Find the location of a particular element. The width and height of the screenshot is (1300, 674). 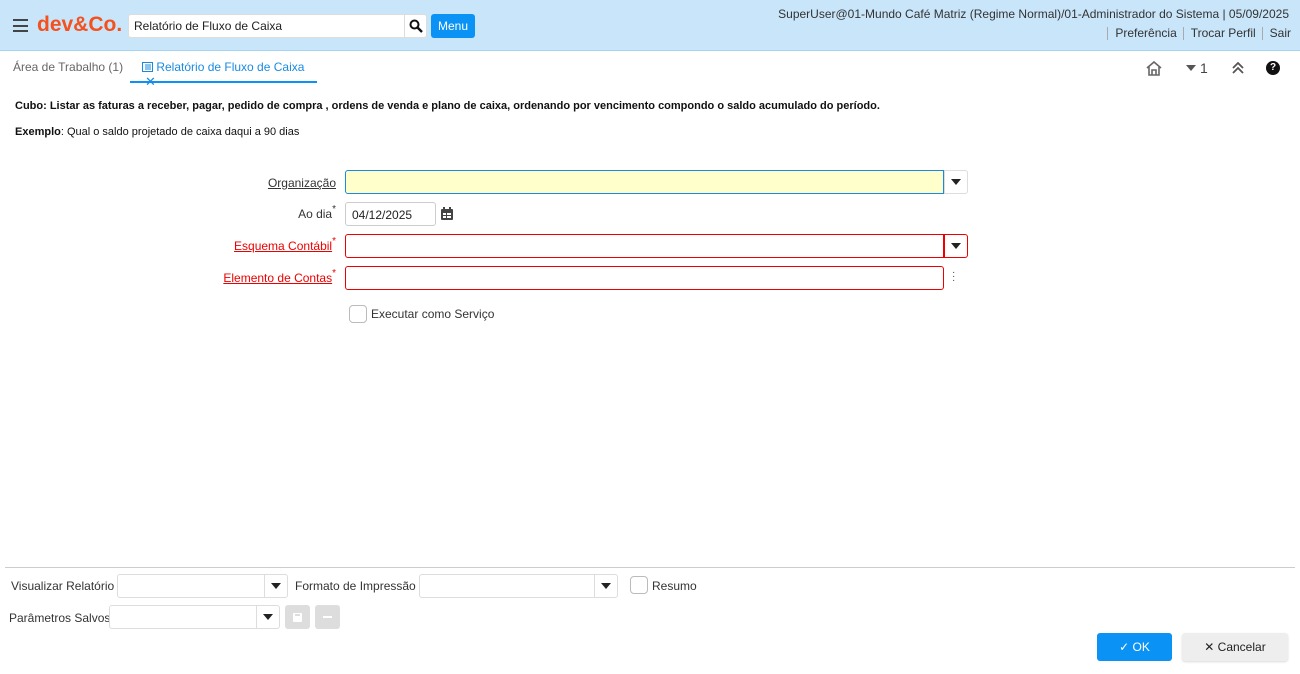

window-count-dropdown: 1 is located at coordinates (1201, 68).